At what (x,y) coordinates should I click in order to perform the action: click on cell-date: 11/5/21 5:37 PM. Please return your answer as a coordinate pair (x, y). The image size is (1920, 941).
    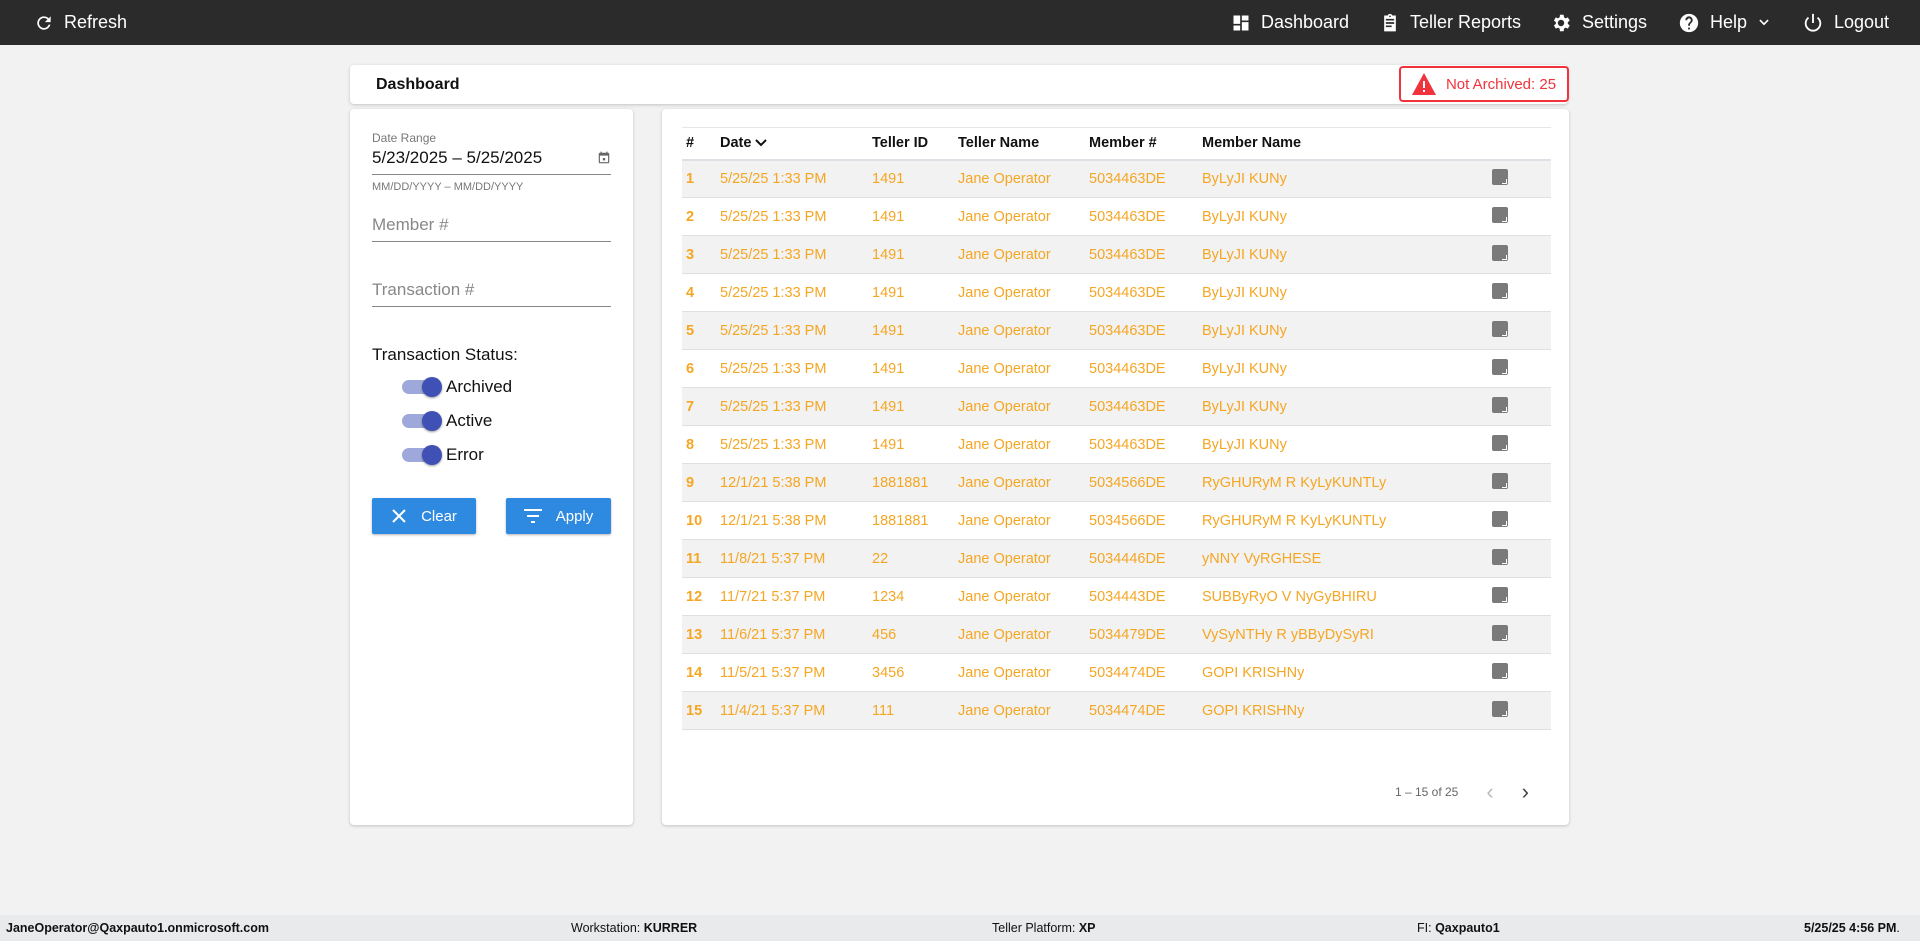
    Looking at the image, I should click on (792, 672).